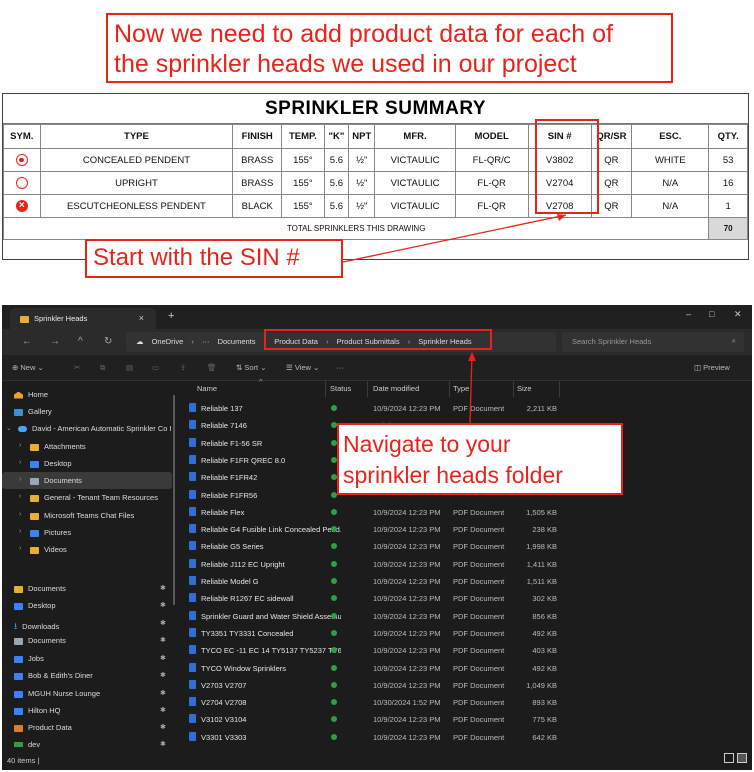 The height and width of the screenshot is (772, 754). Describe the element at coordinates (544, 633) in the screenshot. I see `file-size: 492 KB` at that location.